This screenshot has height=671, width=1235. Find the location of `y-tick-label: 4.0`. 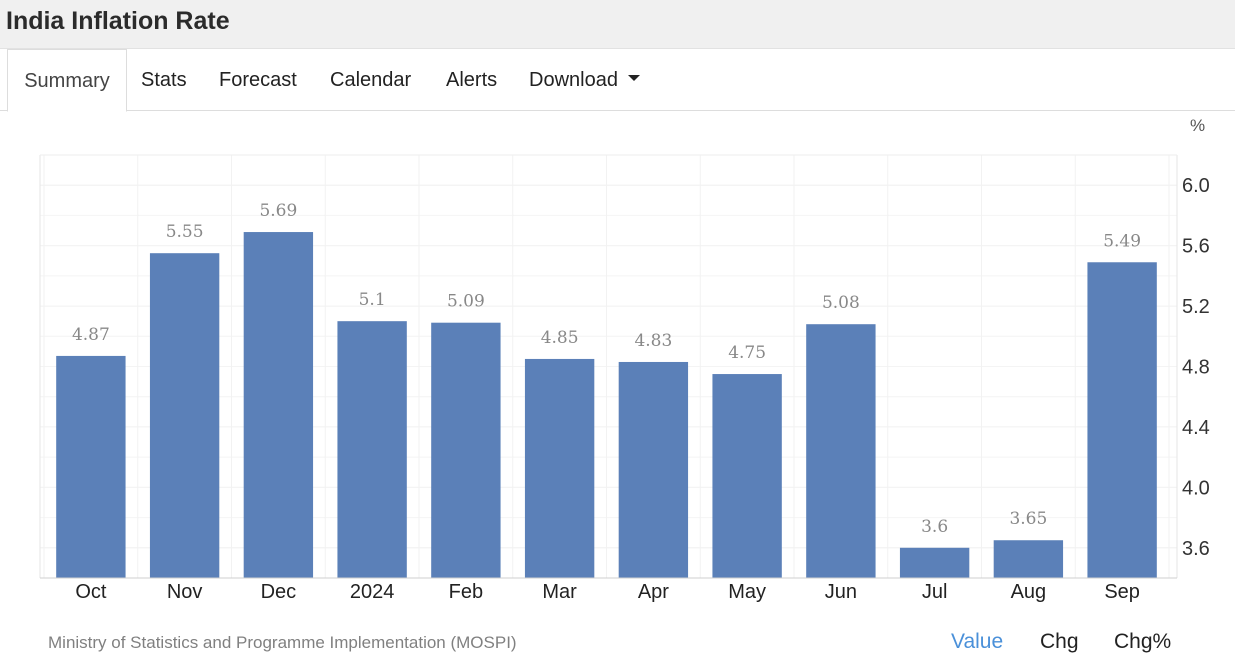

y-tick-label: 4.0 is located at coordinates (1196, 488).